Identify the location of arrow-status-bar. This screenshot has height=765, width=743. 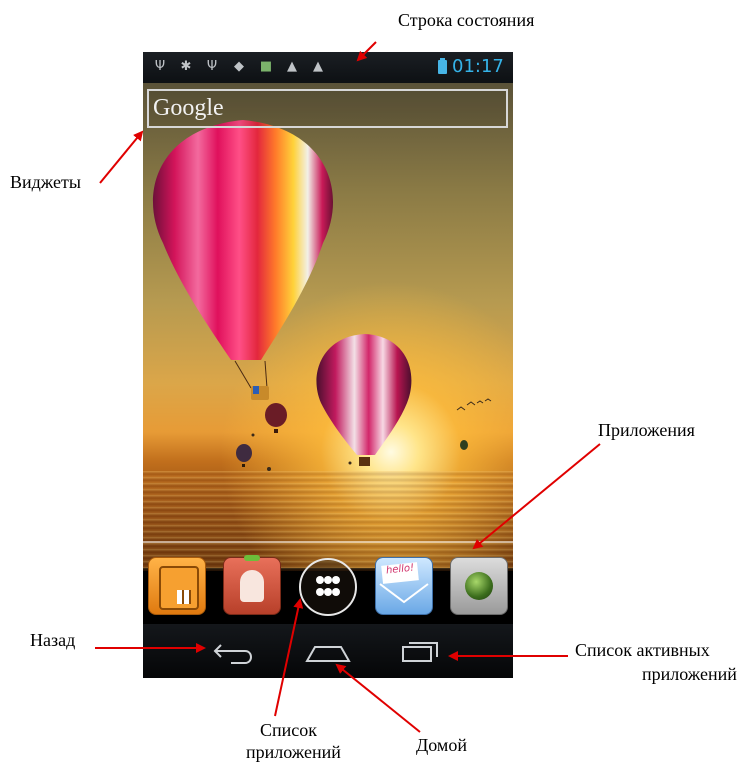
(366, 51).